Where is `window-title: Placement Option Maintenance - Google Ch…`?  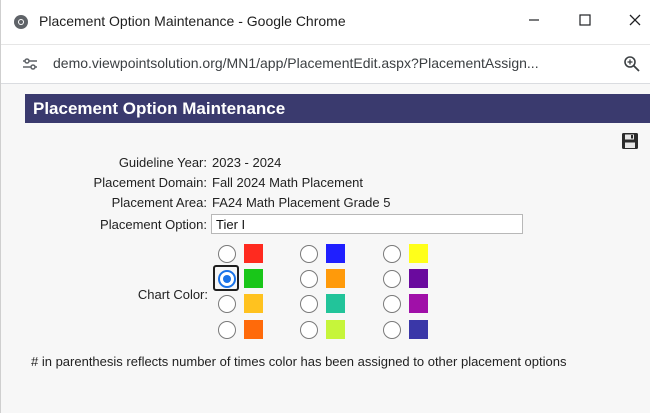 window-title: Placement Option Maintenance - Google Ch… is located at coordinates (192, 21).